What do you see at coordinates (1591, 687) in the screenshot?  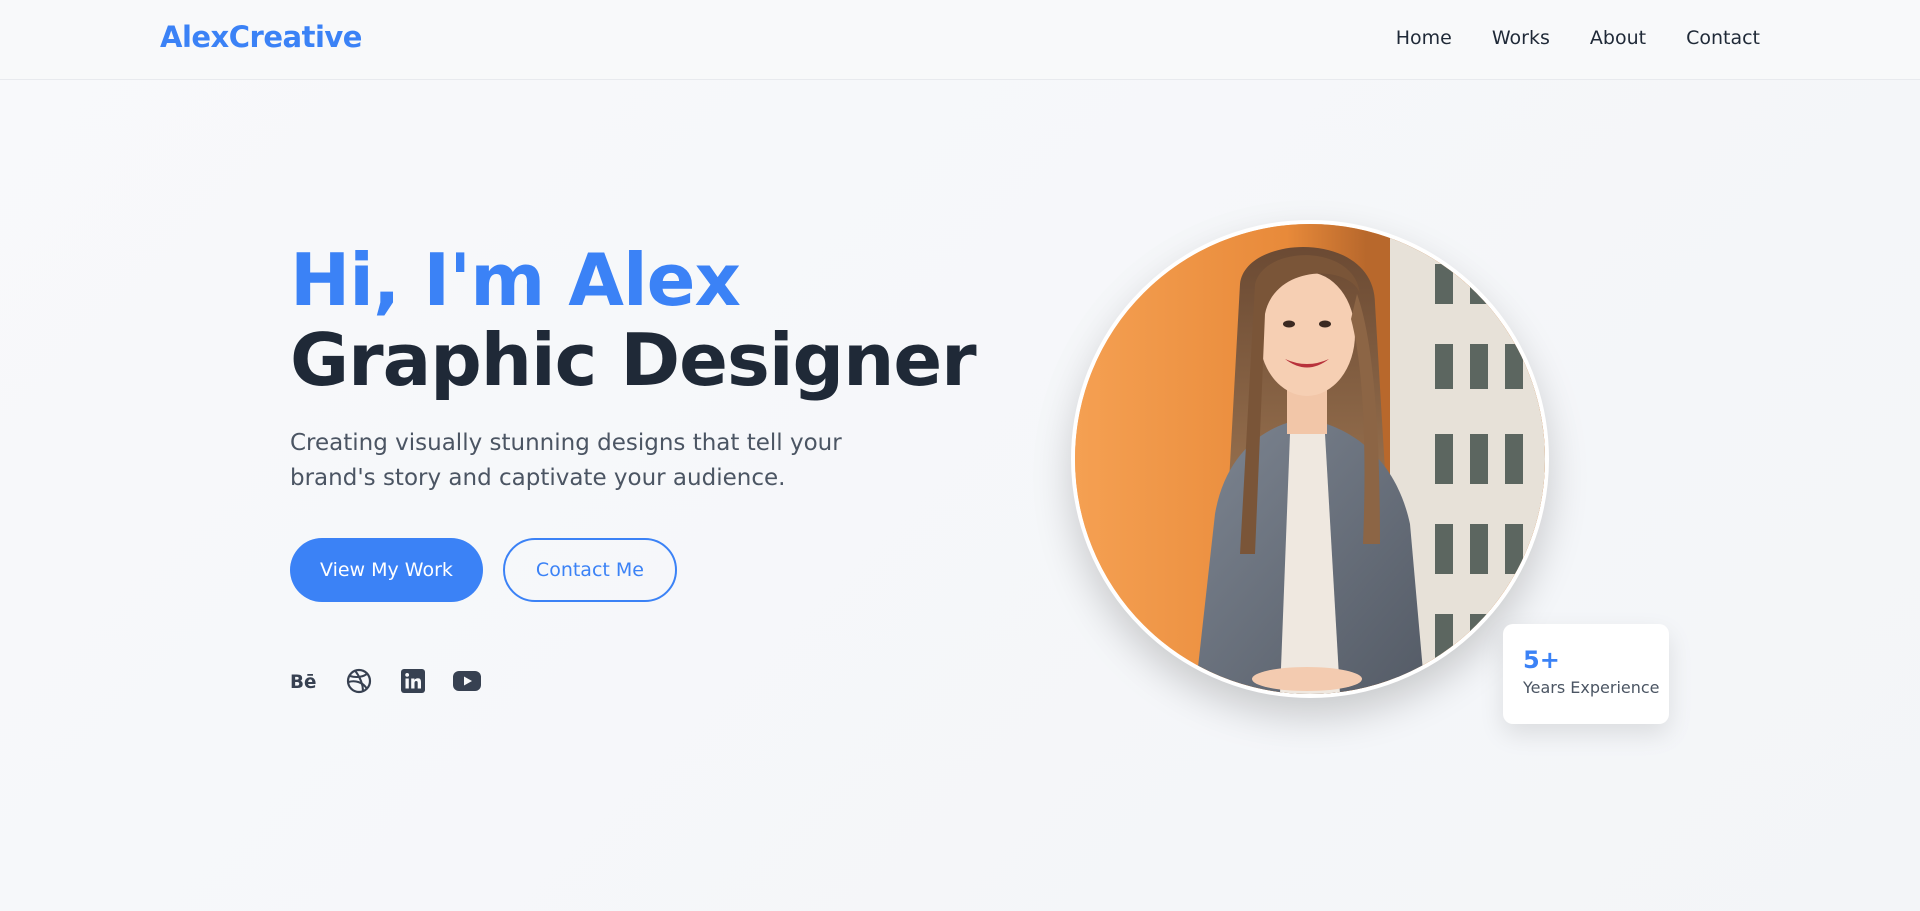 I see `experience-label: Years Experience` at bounding box center [1591, 687].